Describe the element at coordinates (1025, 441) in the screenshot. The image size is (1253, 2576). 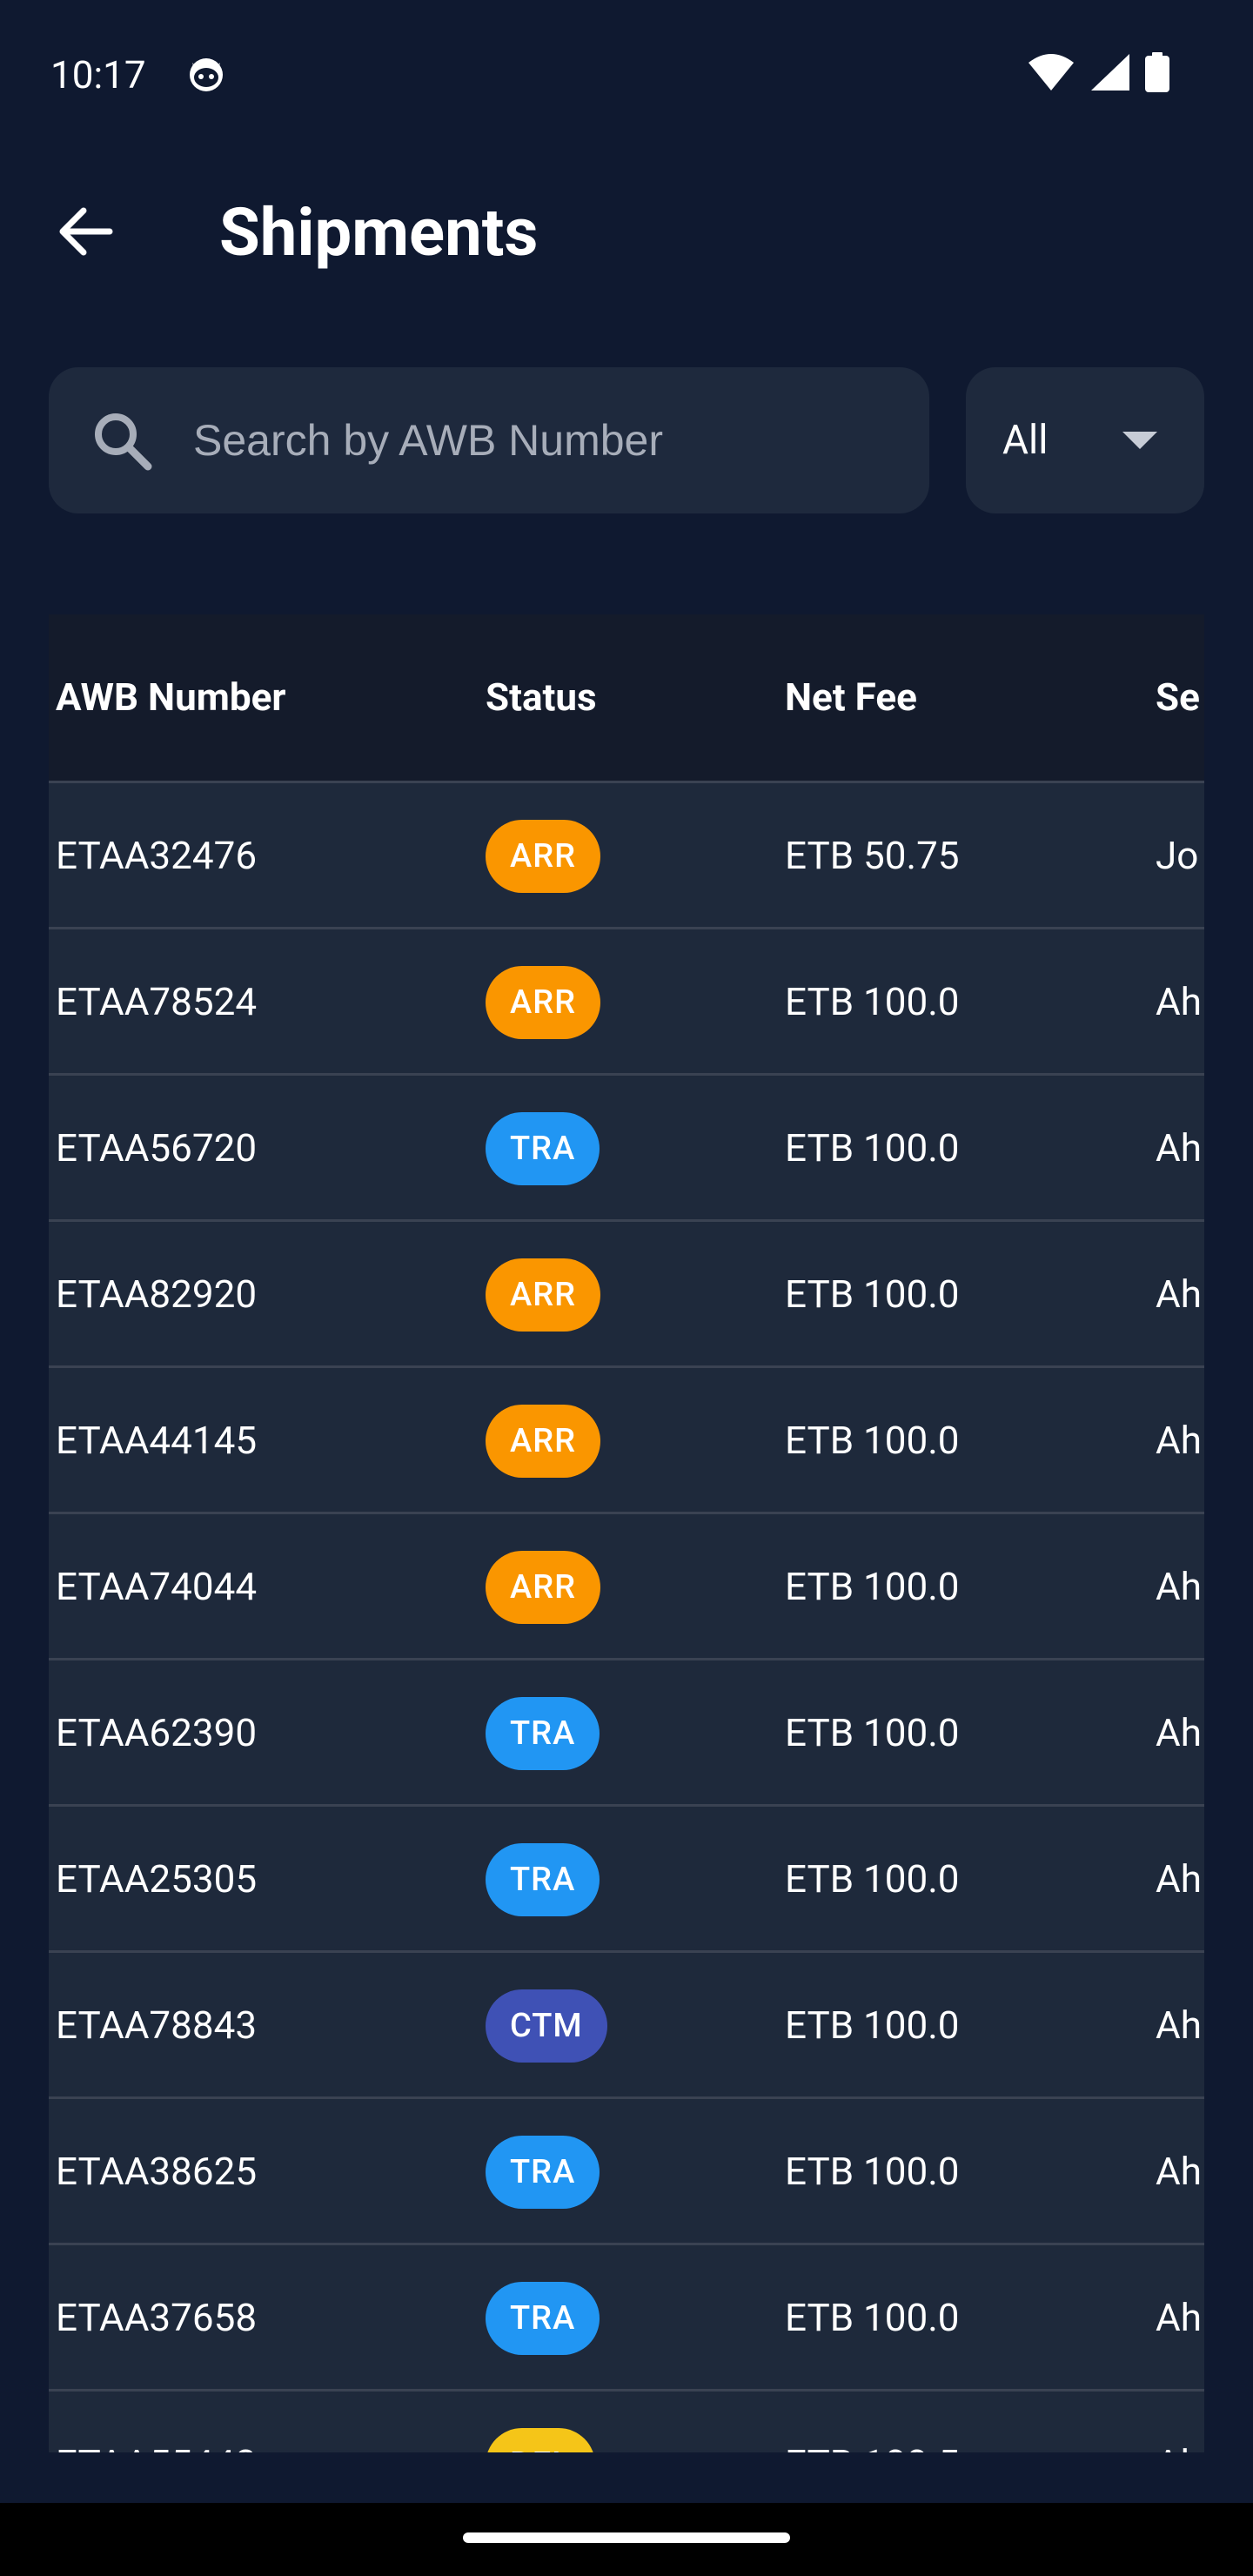
I see `filter-selected-value: All` at that location.